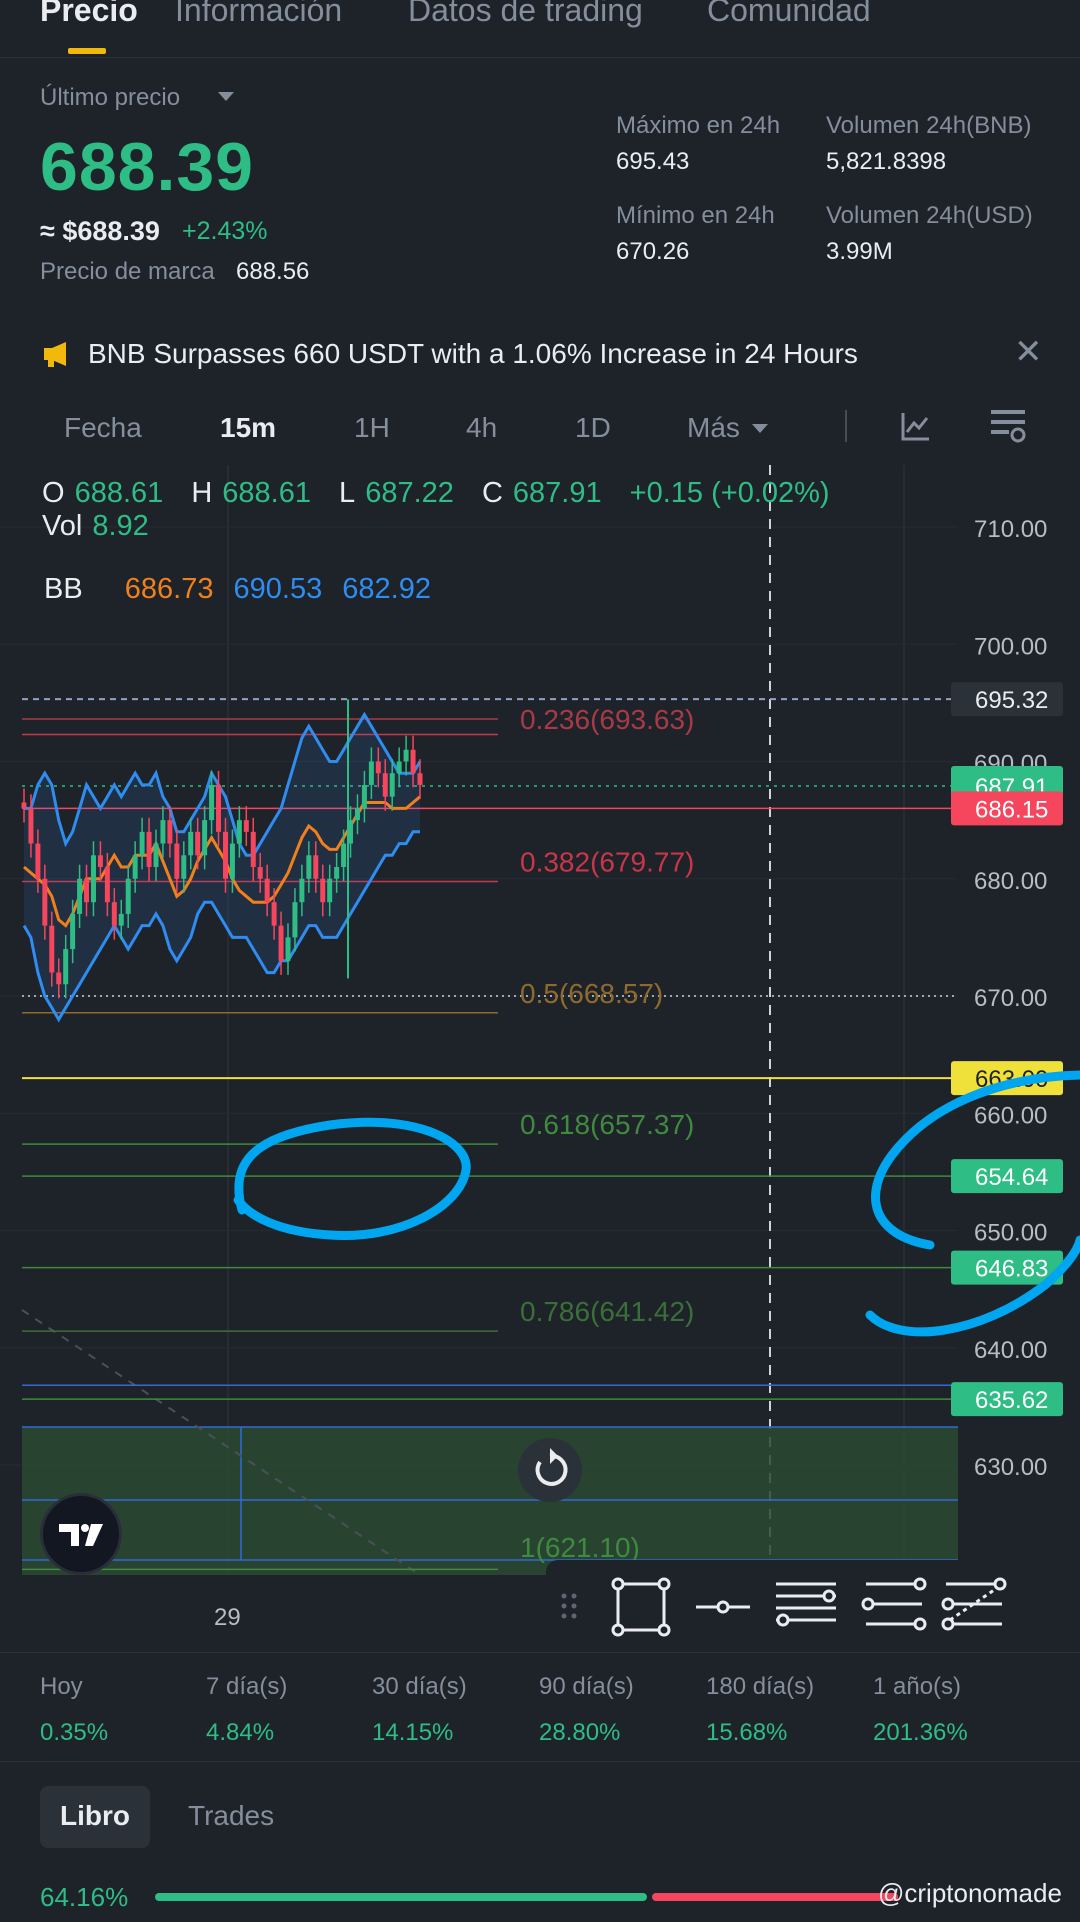  What do you see at coordinates (607, 861) in the screenshot?
I see `fib-level-label: 0.382(679.77)` at bounding box center [607, 861].